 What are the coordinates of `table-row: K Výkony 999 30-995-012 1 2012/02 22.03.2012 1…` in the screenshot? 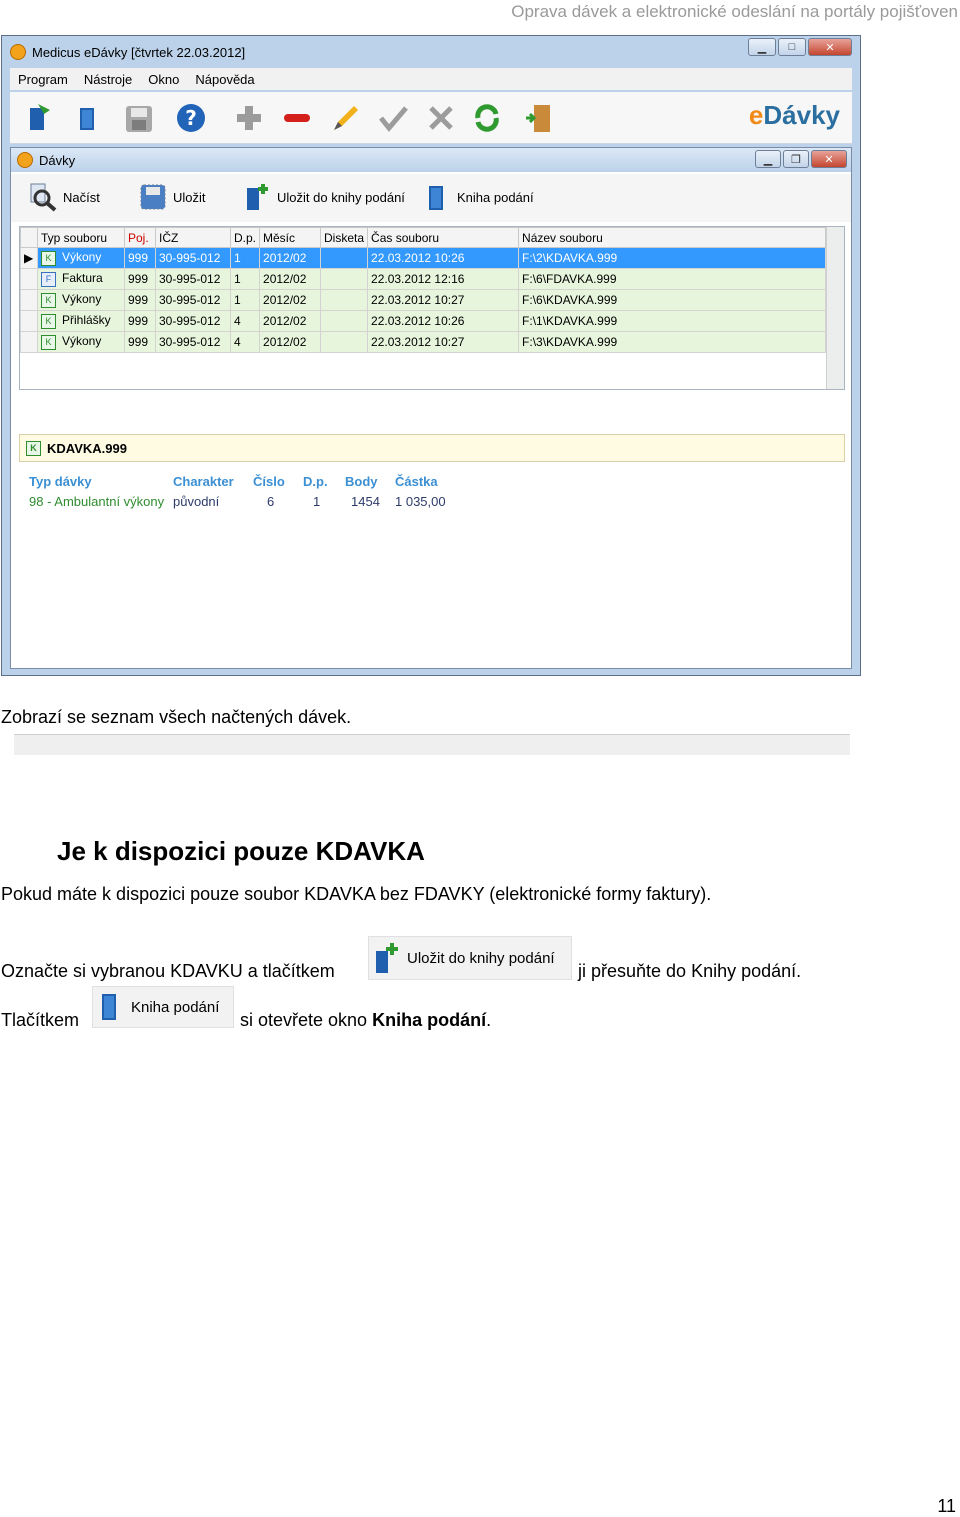 It's located at (423, 300).